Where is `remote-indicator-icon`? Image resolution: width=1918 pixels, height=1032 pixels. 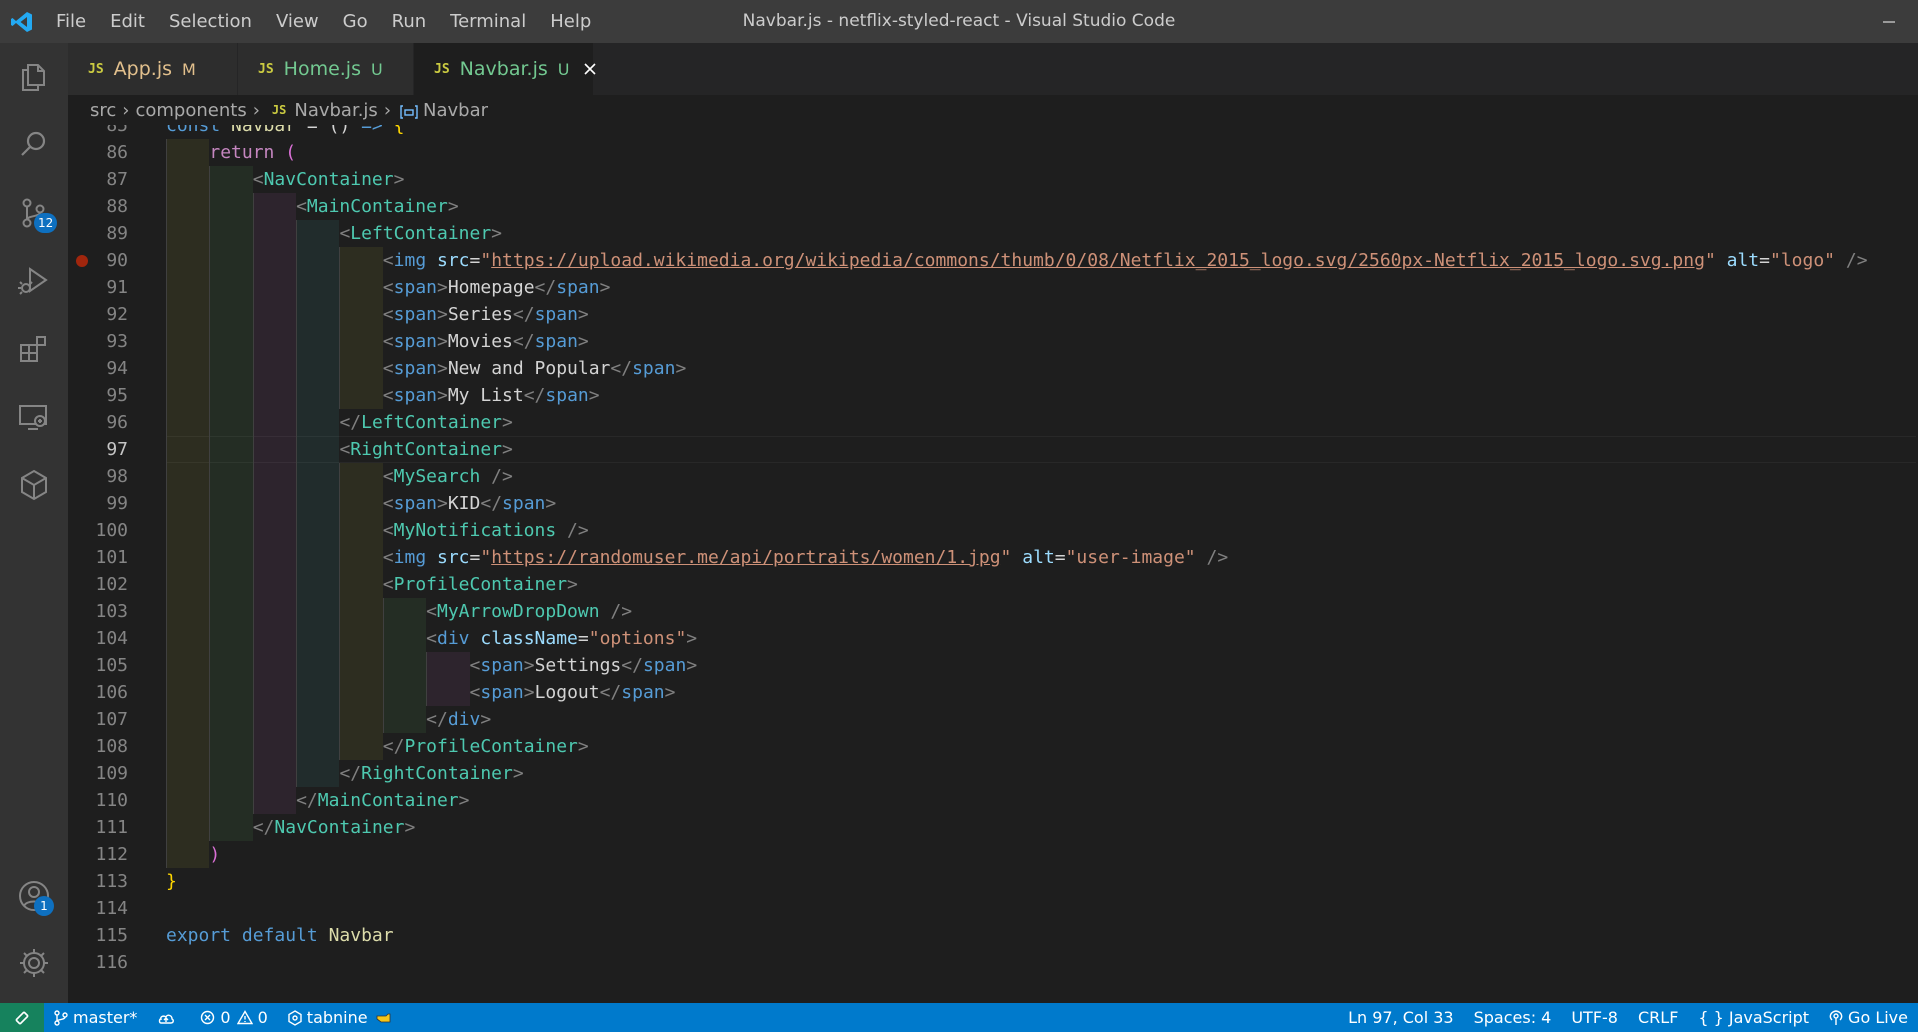 remote-indicator-icon is located at coordinates (22, 1017).